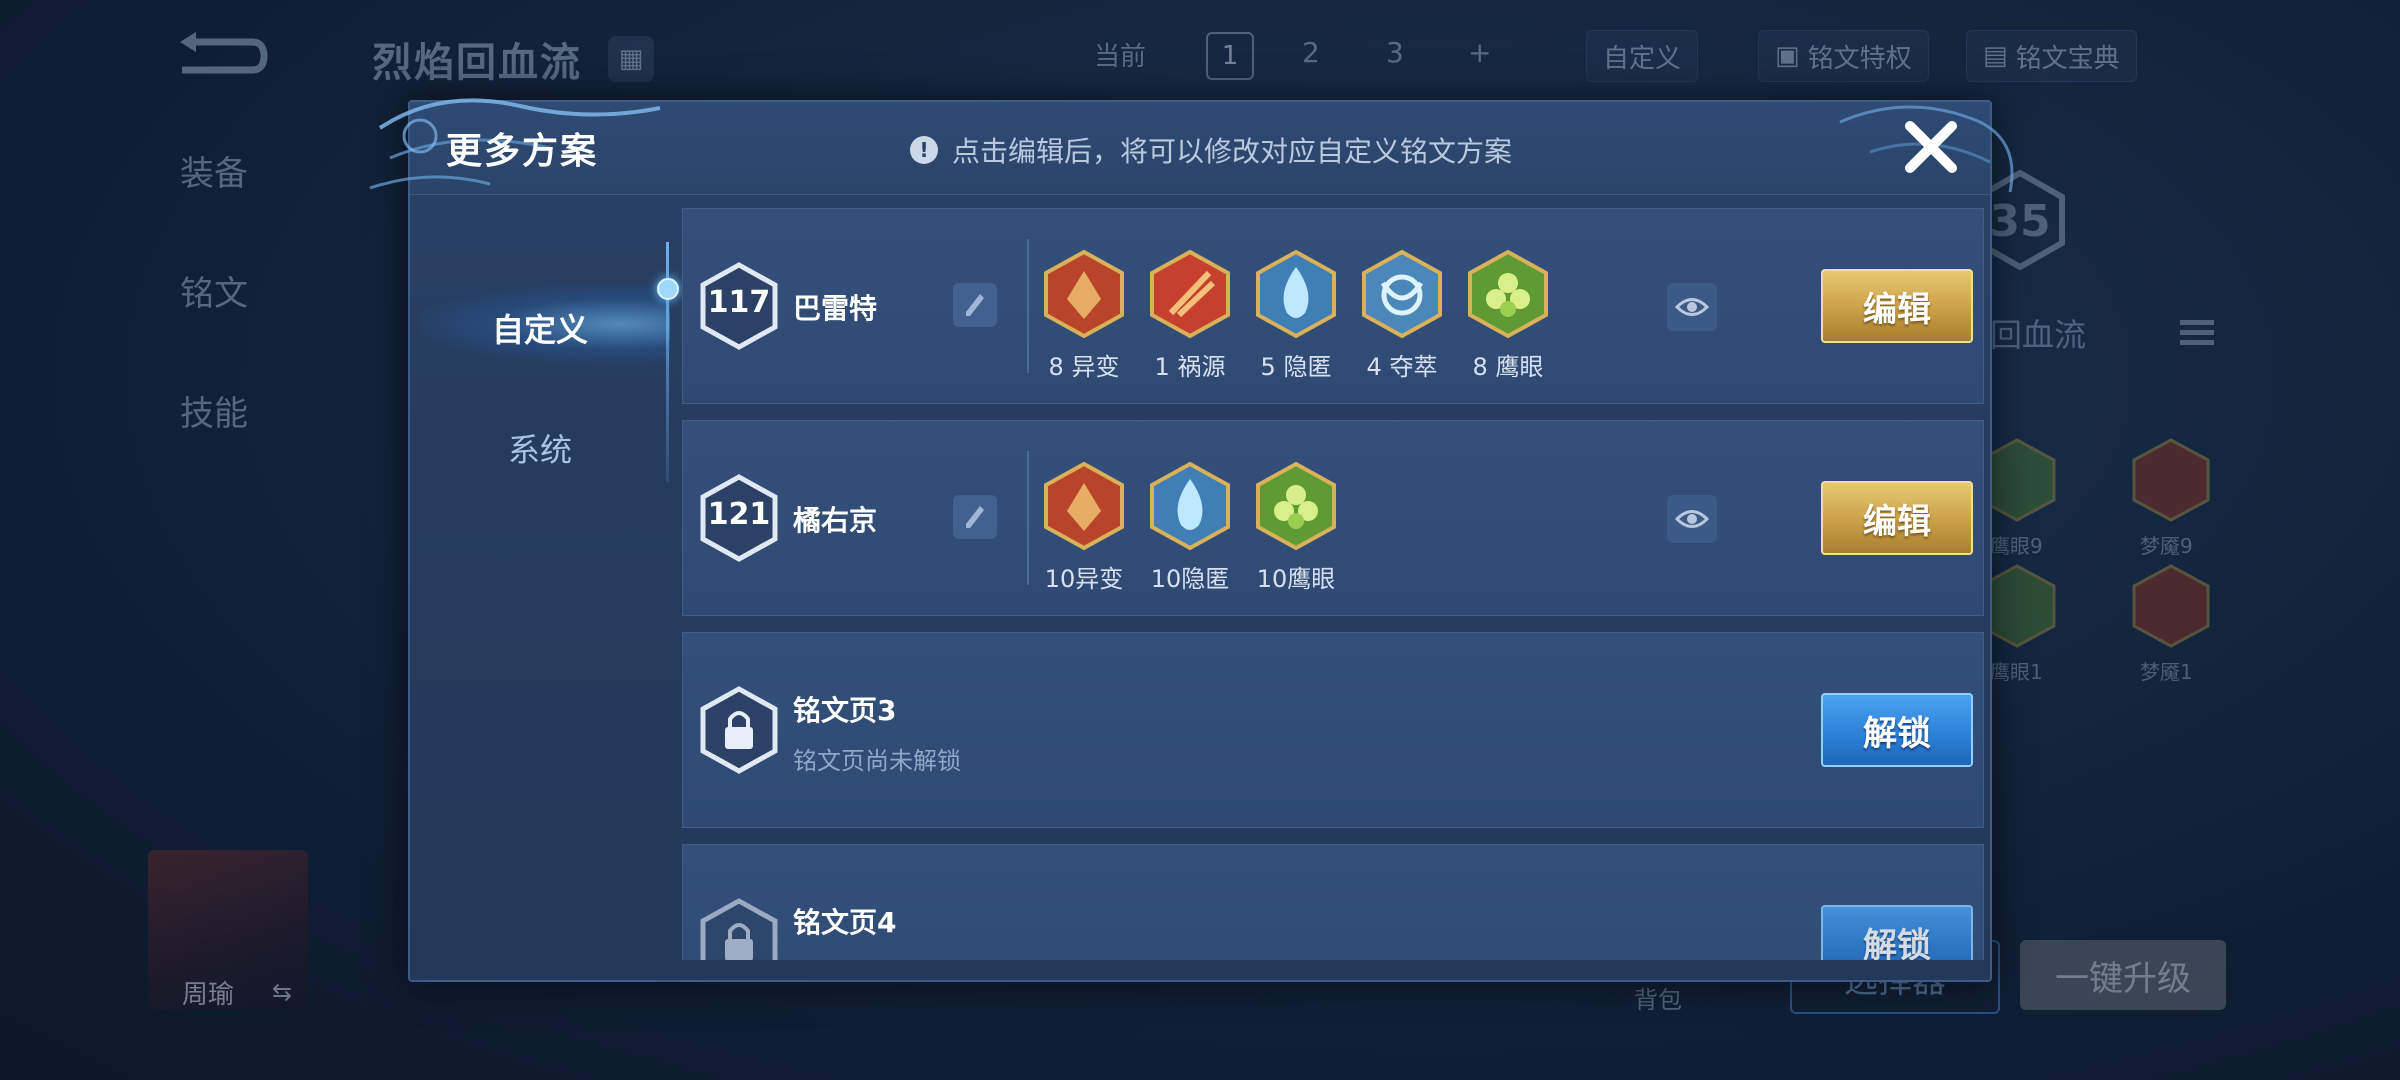  What do you see at coordinates (1230, 56) in the screenshot?
I see `page-button-1: 1` at bounding box center [1230, 56].